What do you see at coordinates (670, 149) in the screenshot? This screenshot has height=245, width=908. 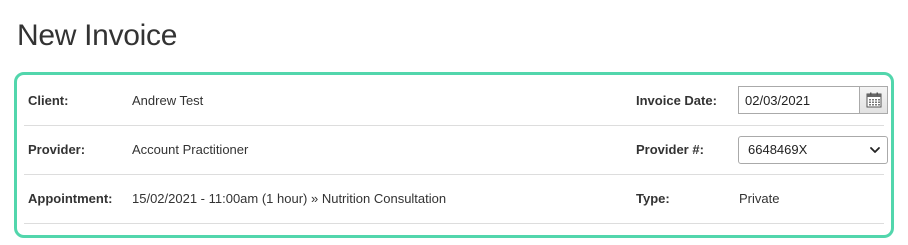 I see `provider-number-label: Provider #:` at bounding box center [670, 149].